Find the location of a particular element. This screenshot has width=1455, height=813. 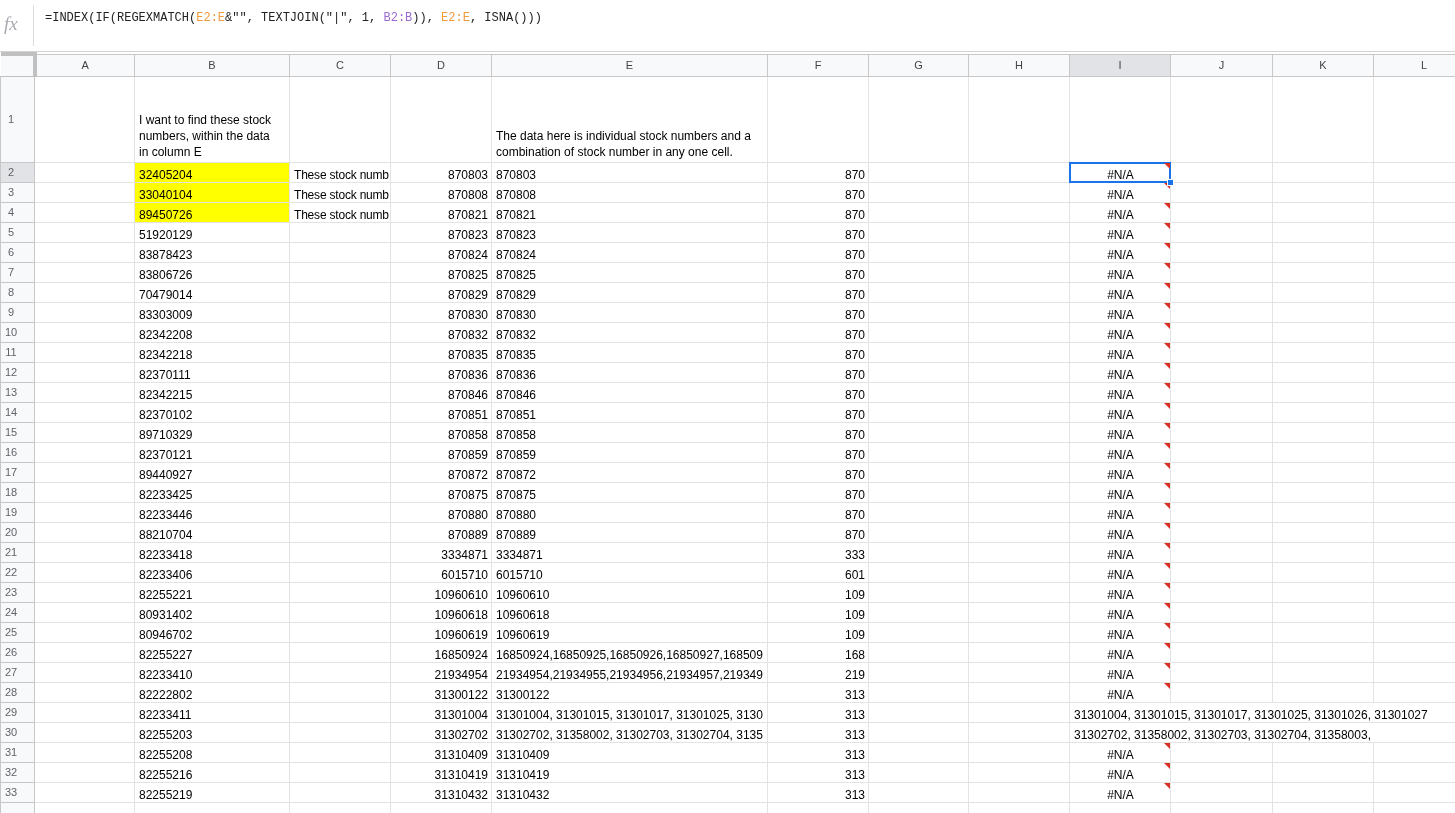

table-cell: 168 is located at coordinates (818, 652).